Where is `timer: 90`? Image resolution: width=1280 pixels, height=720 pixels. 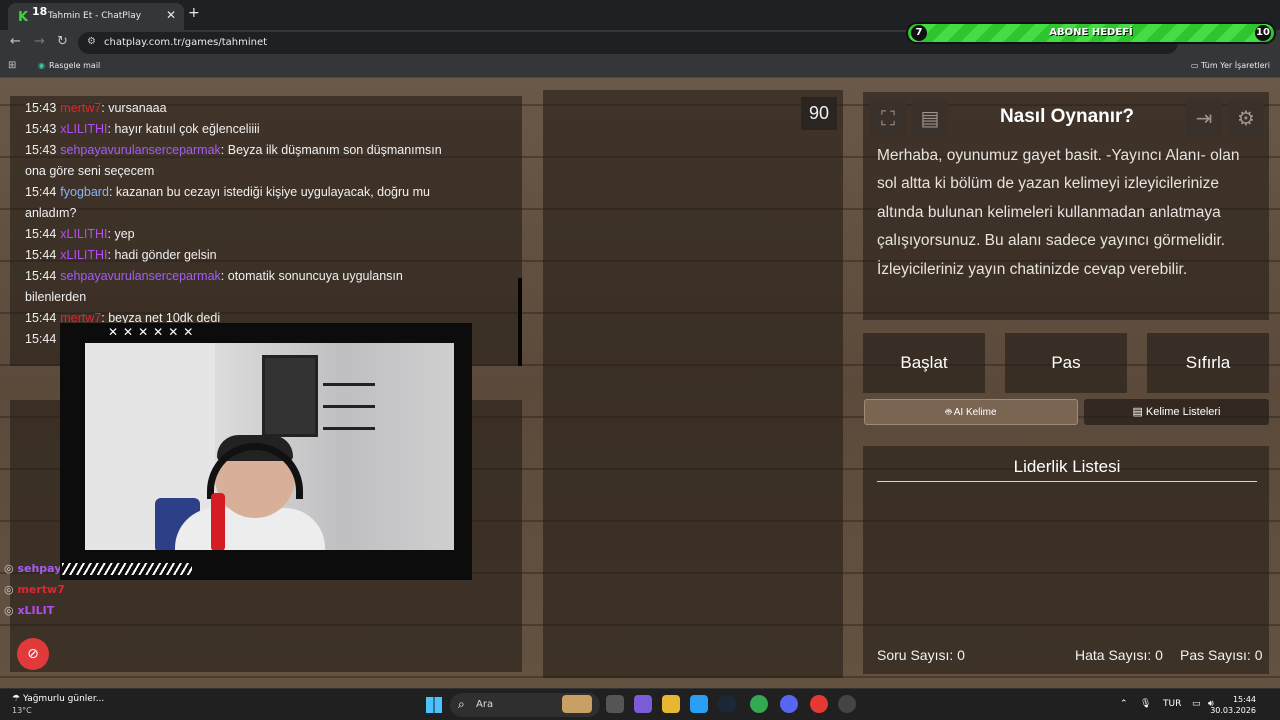
timer: 90 is located at coordinates (819, 113).